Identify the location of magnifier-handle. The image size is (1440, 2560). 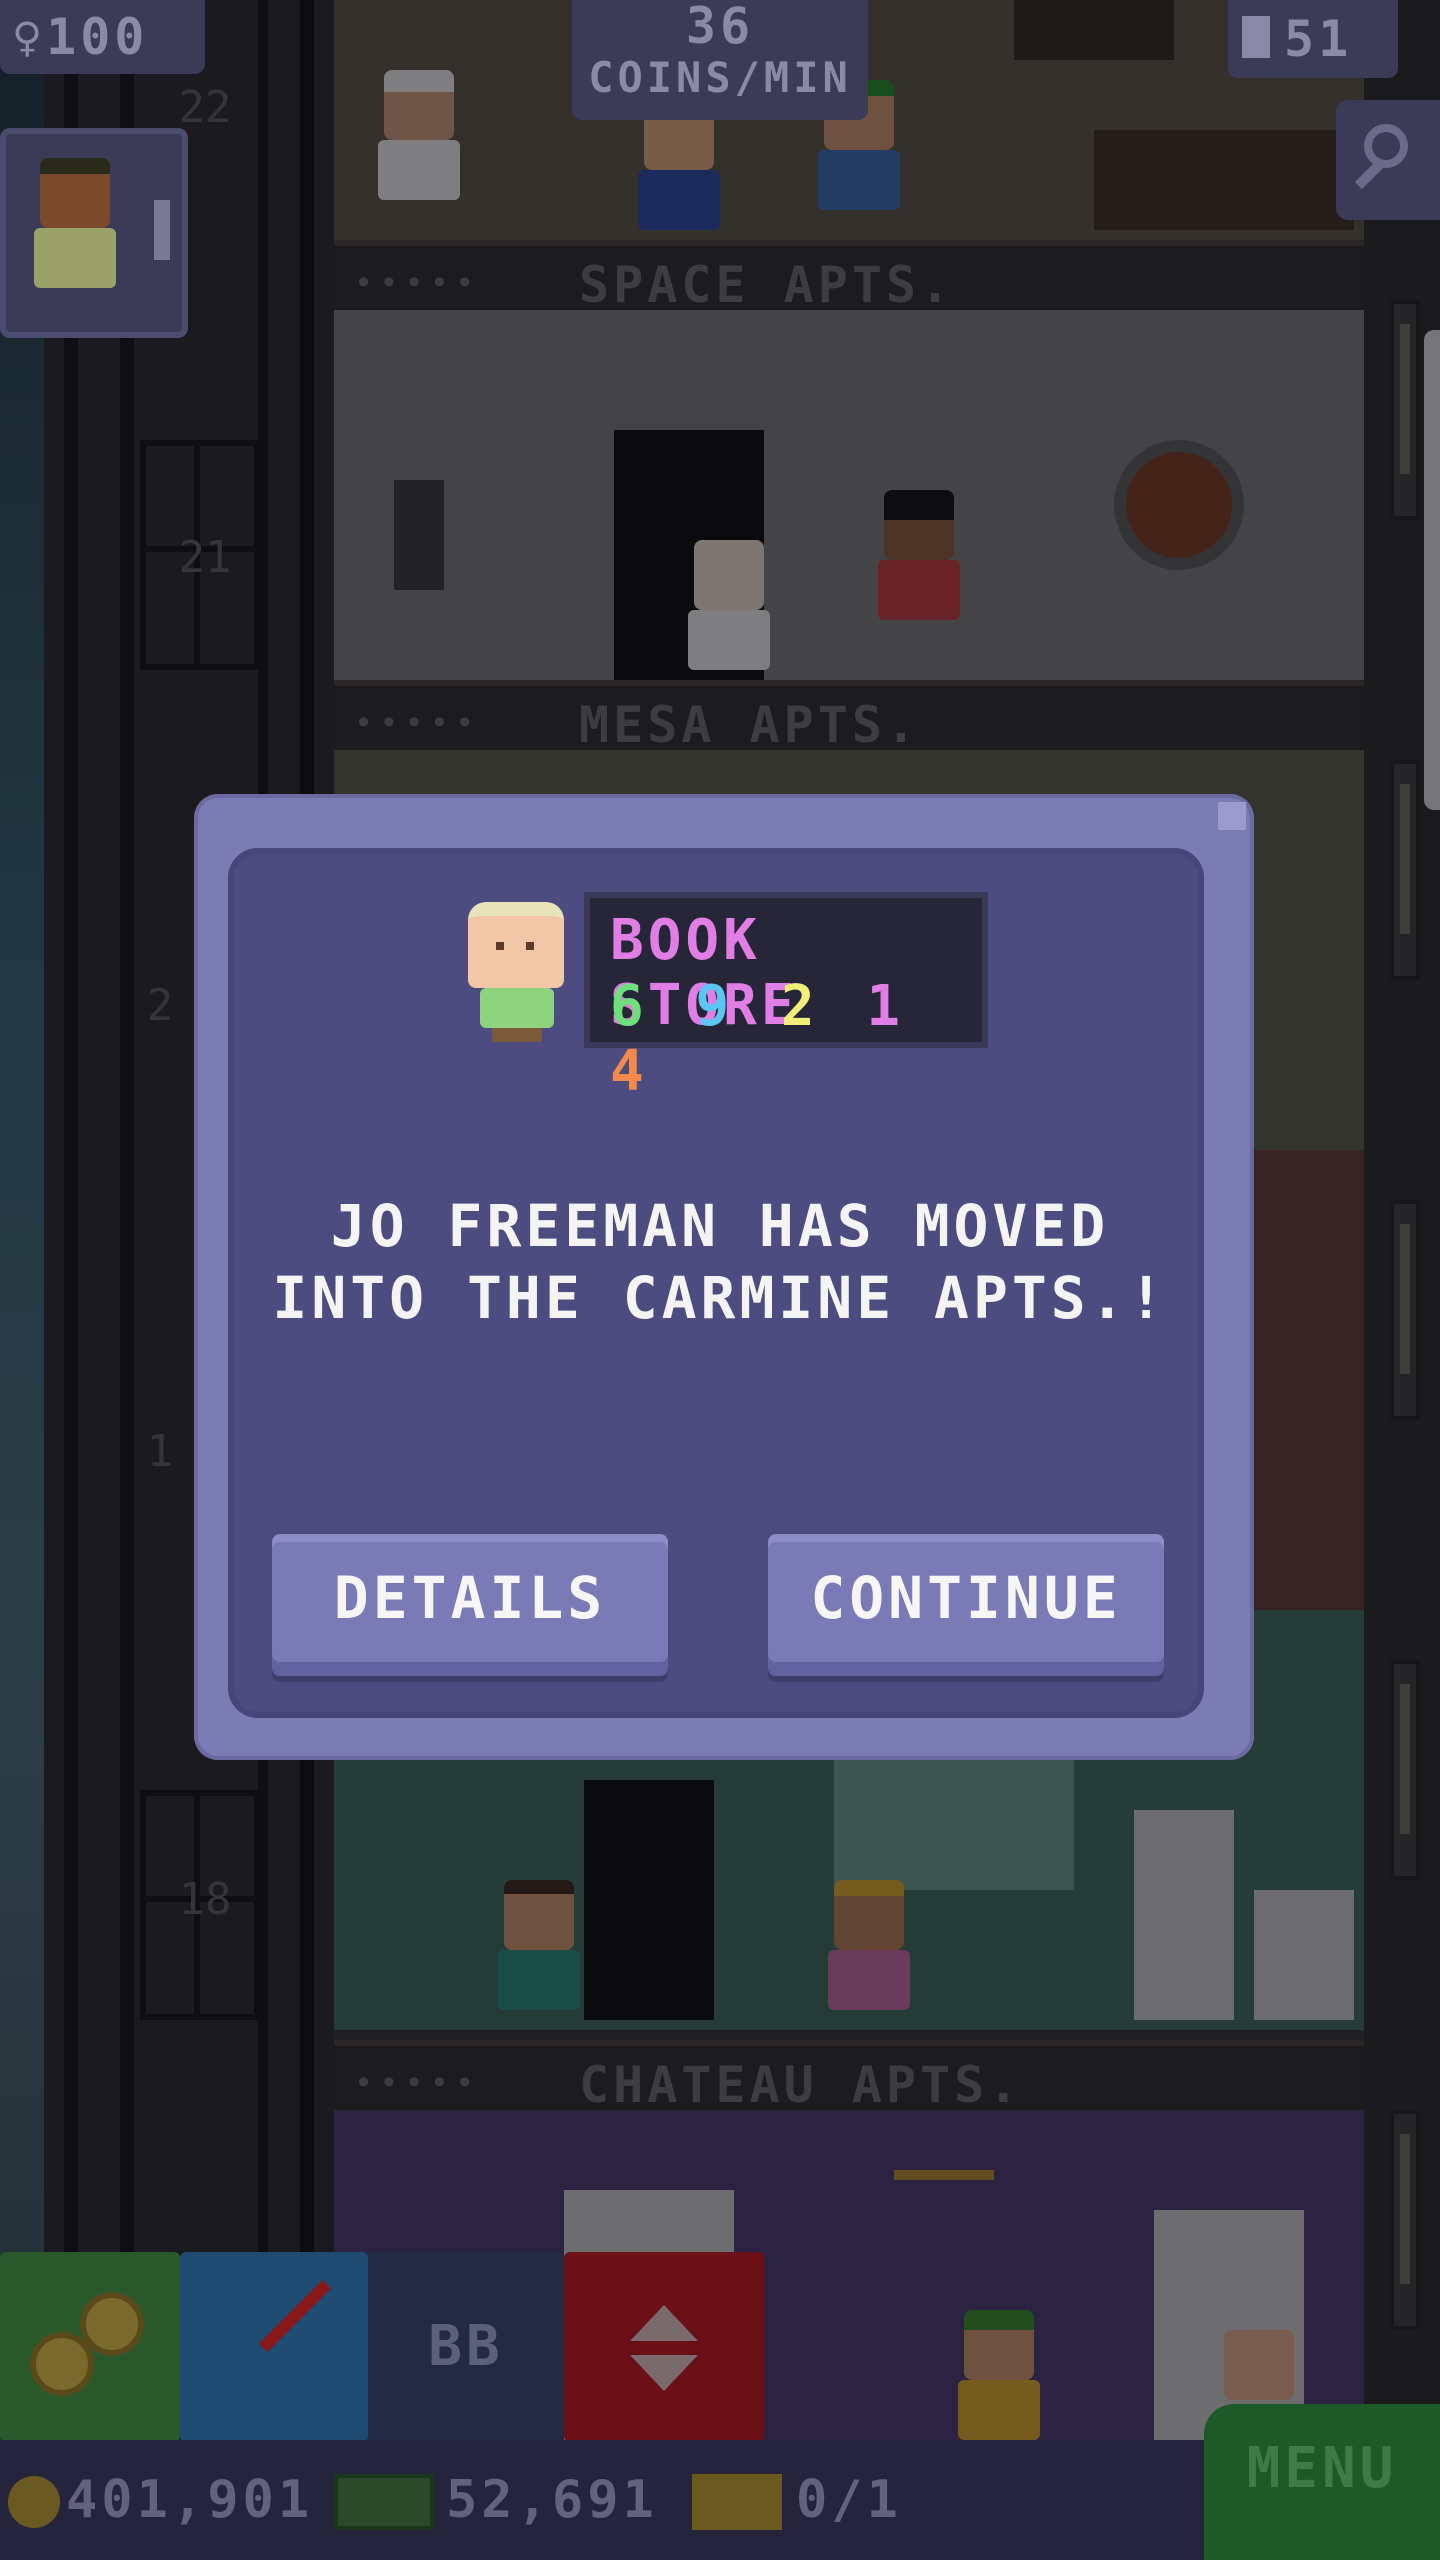
(1369, 175).